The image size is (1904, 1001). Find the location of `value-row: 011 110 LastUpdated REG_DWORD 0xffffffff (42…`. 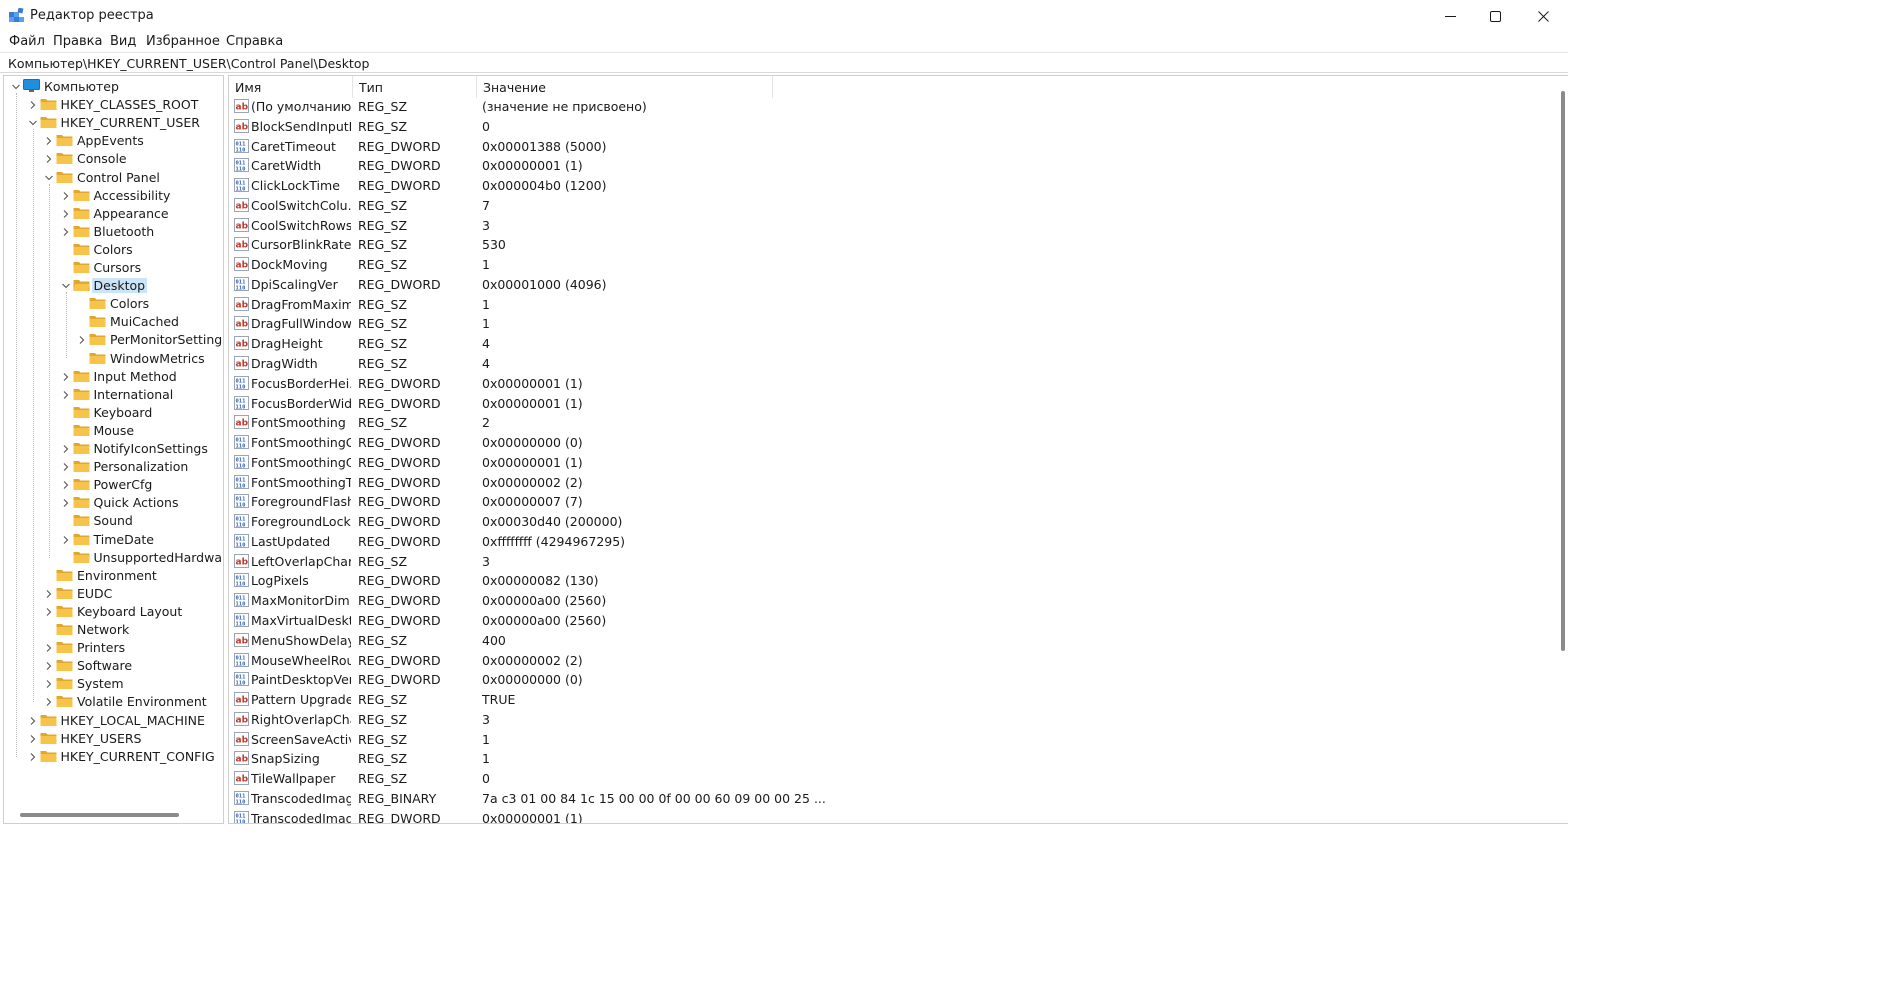

value-row: 011 110 LastUpdated REG_DWORD 0xffffffff (42… is located at coordinates (889, 542).